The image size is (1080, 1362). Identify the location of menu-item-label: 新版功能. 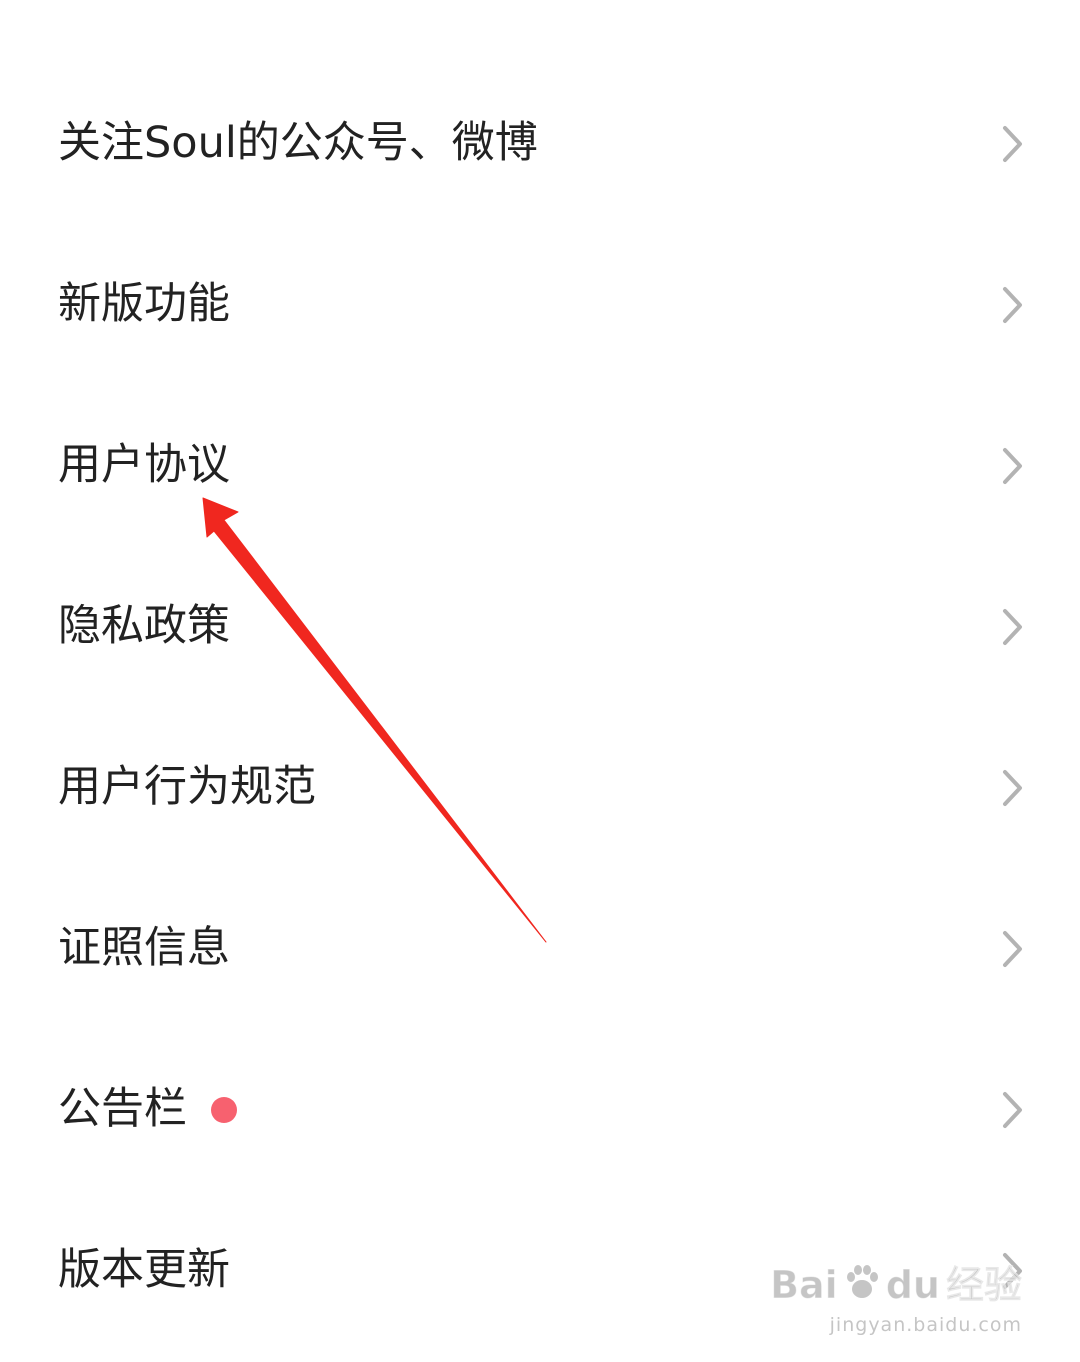
(144, 304).